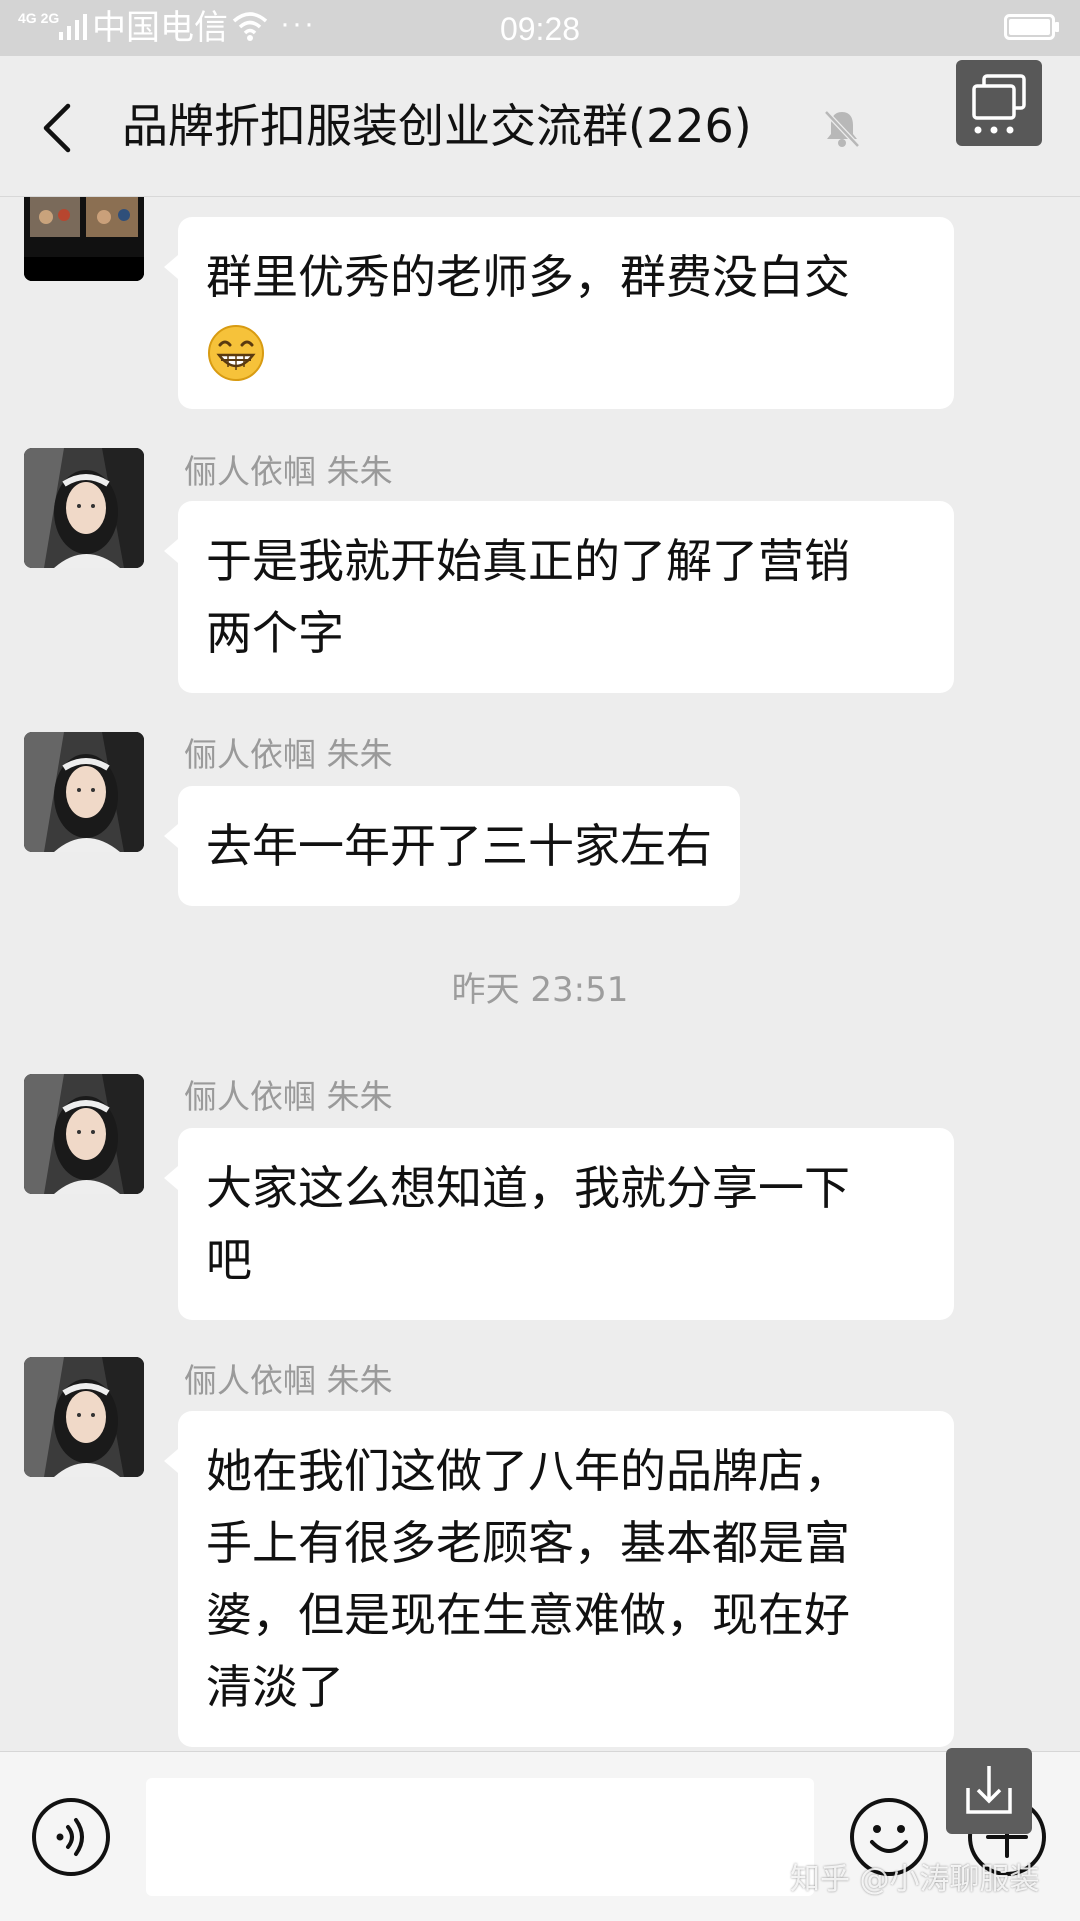 The width and height of the screenshot is (1080, 1921). Describe the element at coordinates (1031, 27) in the screenshot. I see `battery-icon` at that location.